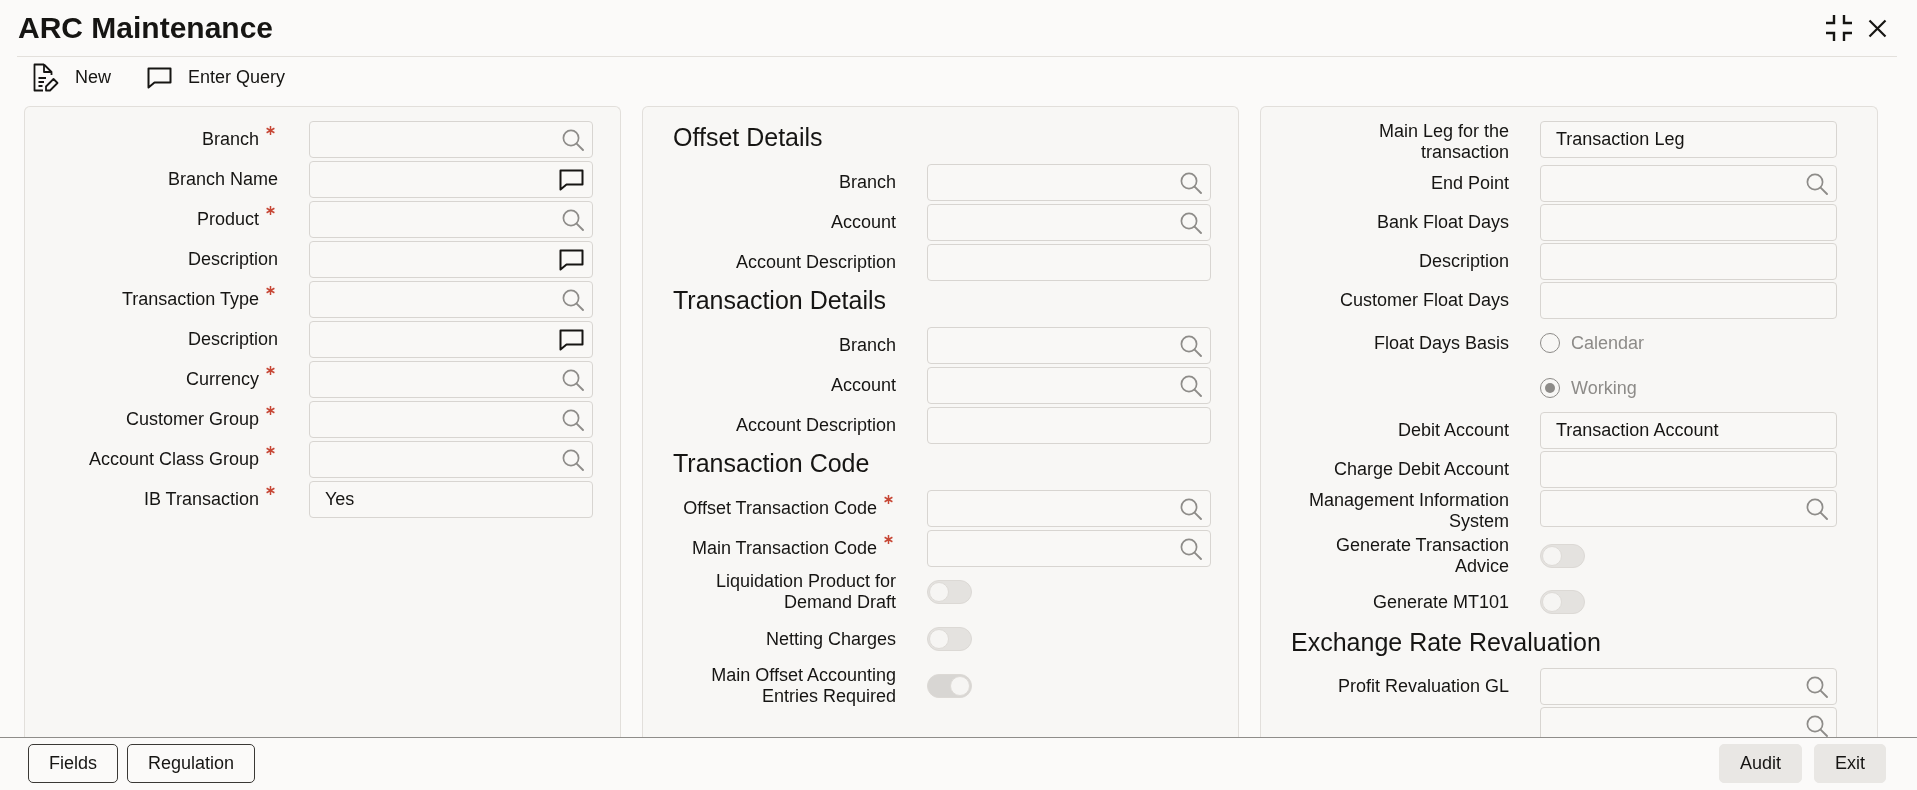 The width and height of the screenshot is (1917, 790). Describe the element at coordinates (803, 686) in the screenshot. I see `field-label: Main Offset Accounting Entries Required` at that location.